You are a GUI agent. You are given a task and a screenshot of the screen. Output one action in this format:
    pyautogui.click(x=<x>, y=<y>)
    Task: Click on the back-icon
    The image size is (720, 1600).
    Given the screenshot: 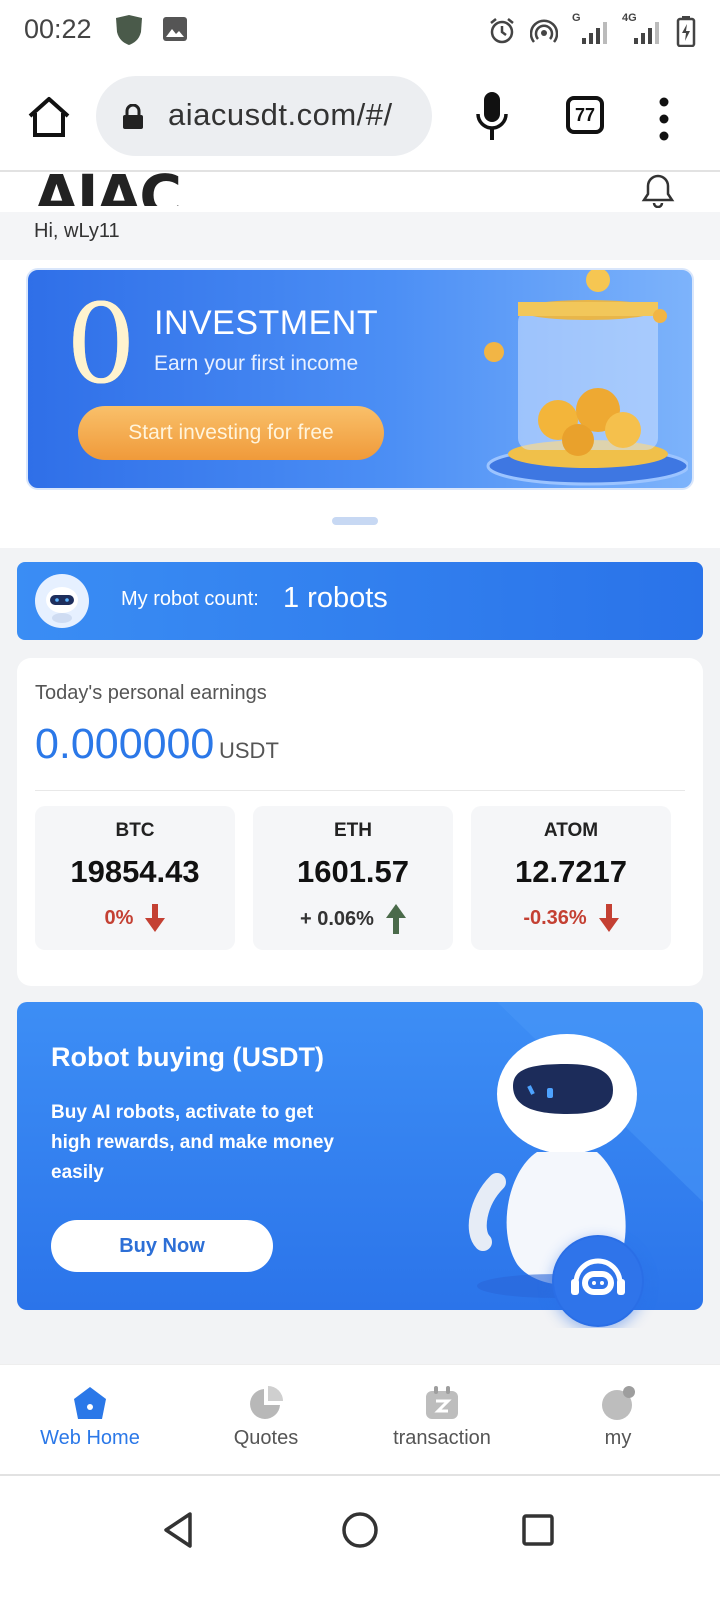 What is the action you would take?
    pyautogui.click(x=178, y=1530)
    